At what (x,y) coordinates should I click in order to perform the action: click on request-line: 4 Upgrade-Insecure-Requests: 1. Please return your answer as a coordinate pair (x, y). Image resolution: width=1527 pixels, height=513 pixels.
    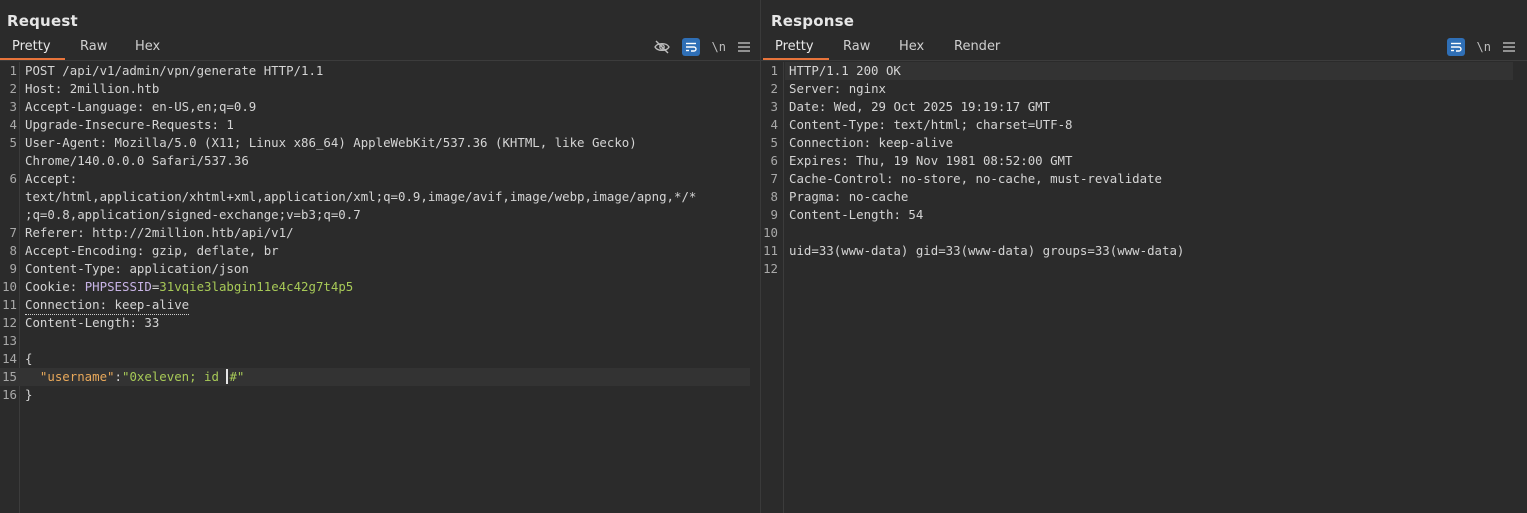
    Looking at the image, I should click on (121, 124).